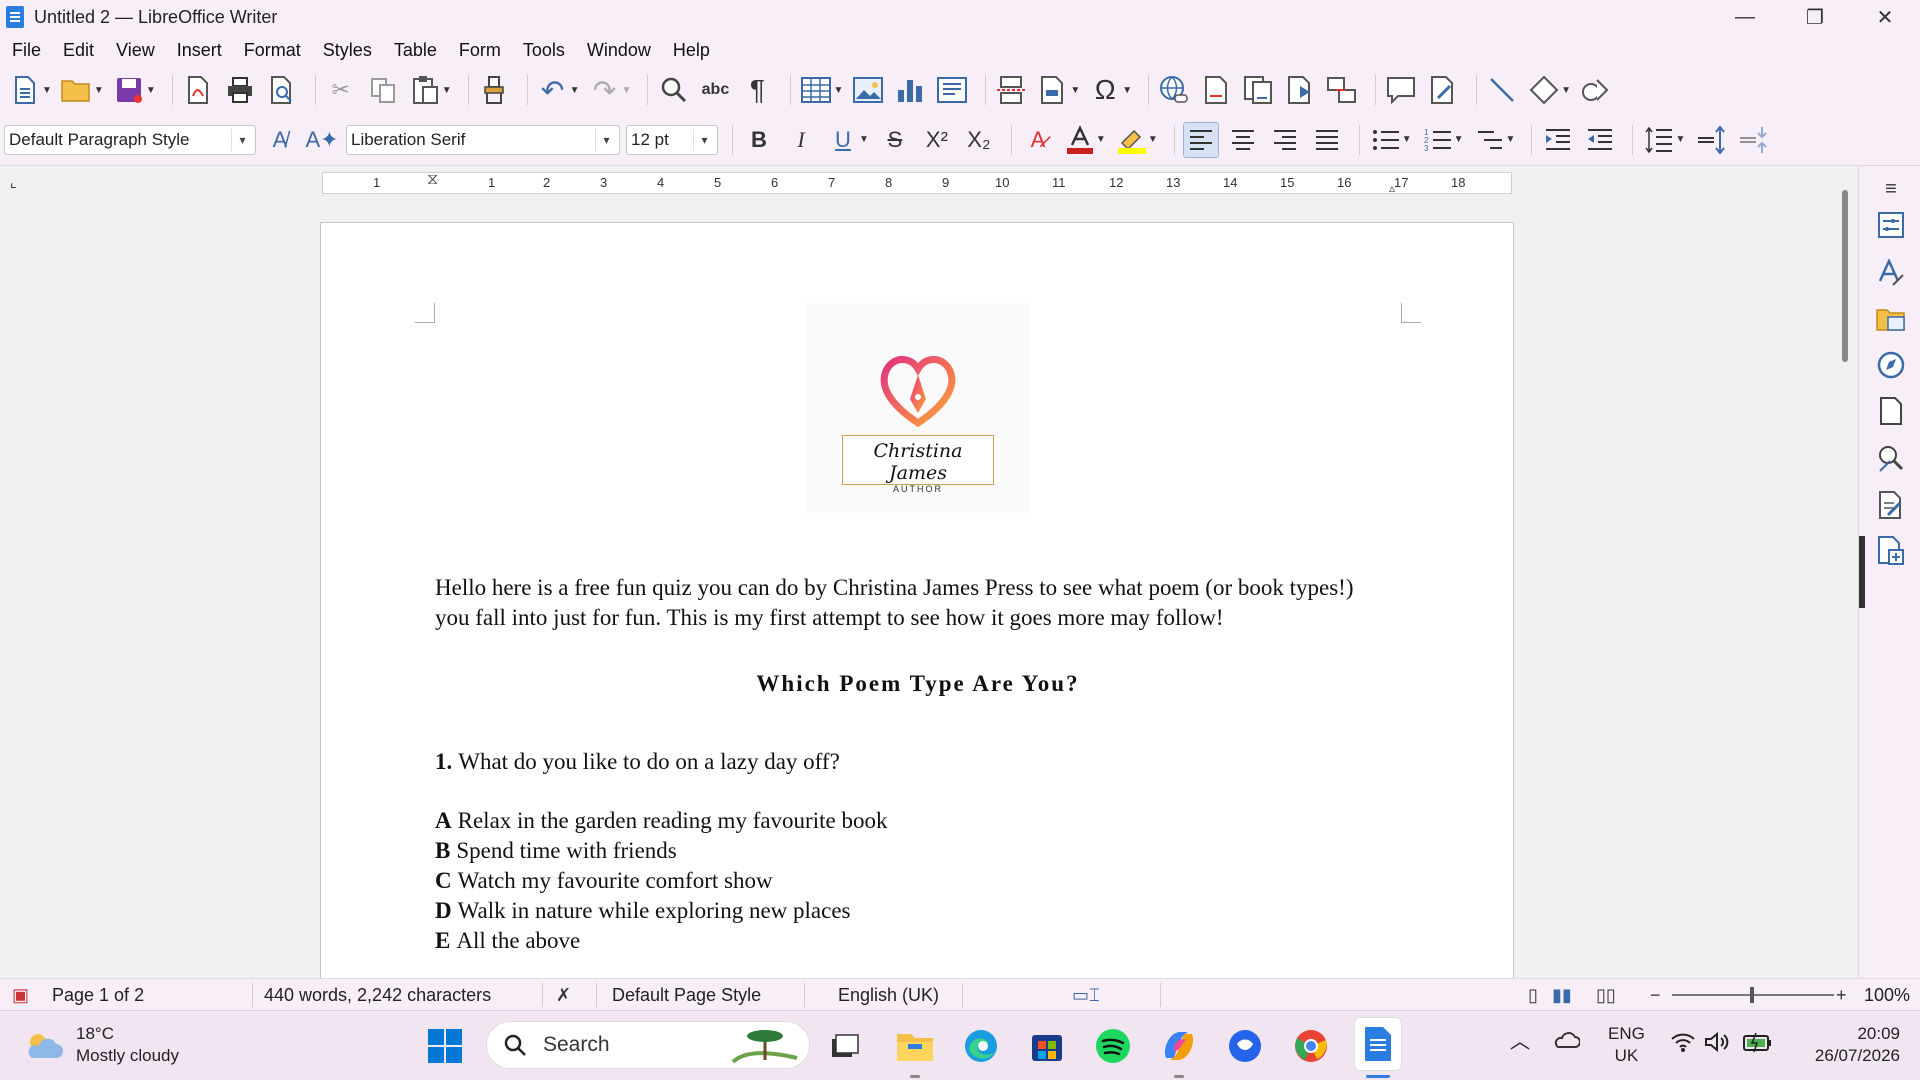  I want to click on answer-option: B Spend time with friends, so click(556, 851).